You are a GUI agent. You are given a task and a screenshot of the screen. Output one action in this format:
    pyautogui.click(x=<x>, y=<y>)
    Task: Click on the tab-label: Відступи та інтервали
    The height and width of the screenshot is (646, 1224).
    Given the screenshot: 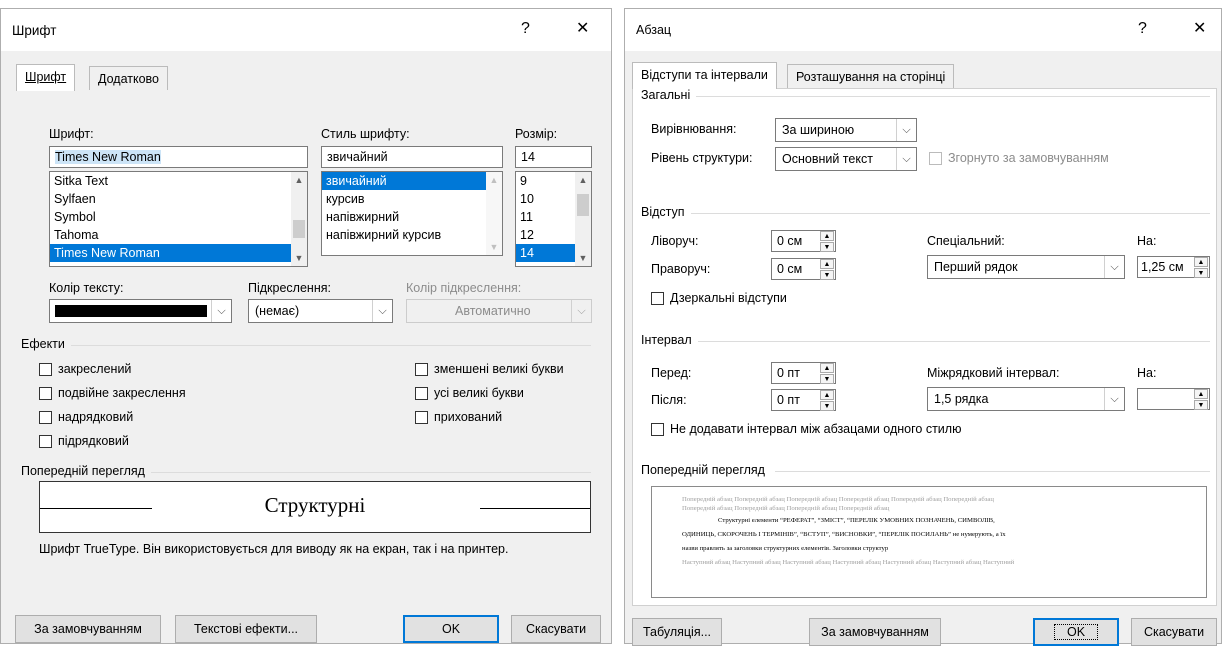 What is the action you would take?
    pyautogui.click(x=704, y=75)
    